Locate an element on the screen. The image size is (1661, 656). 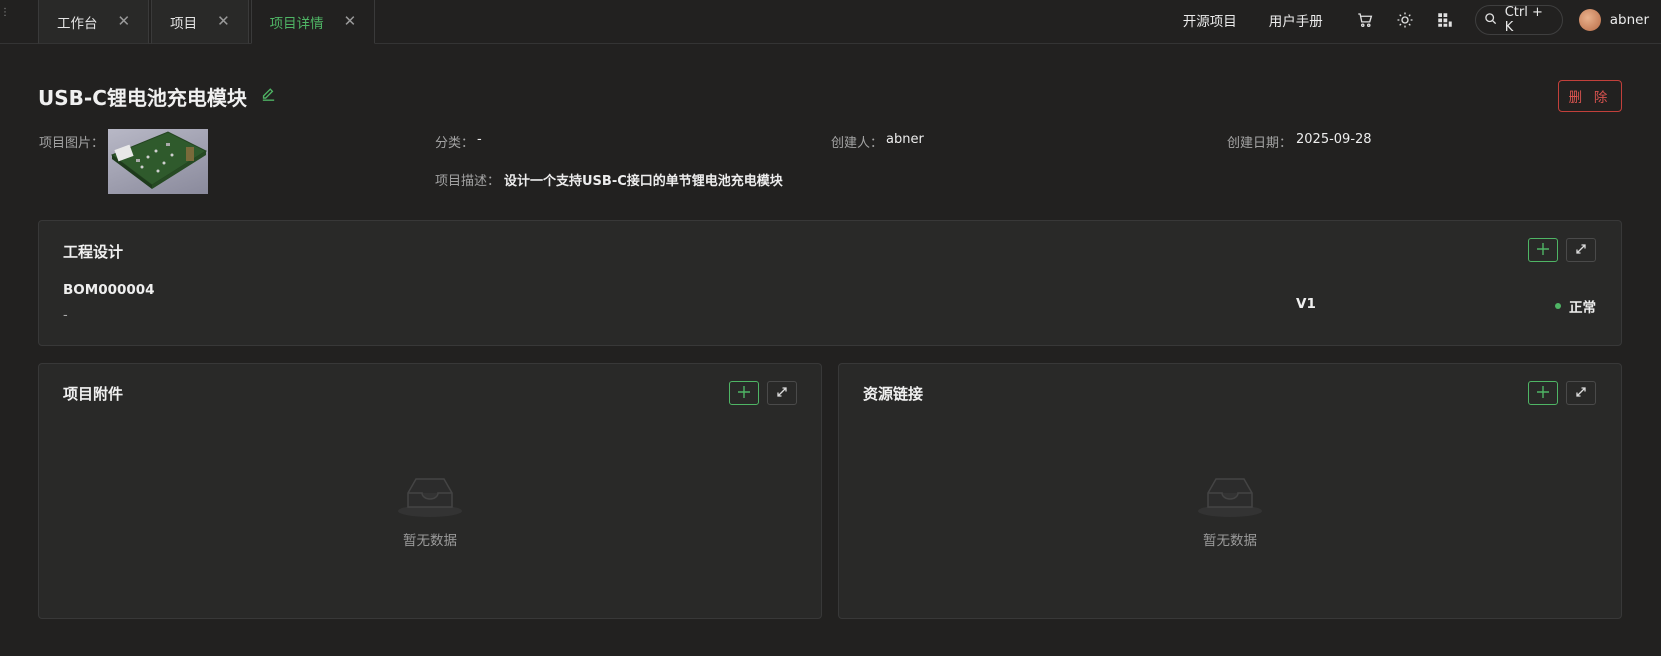
avatar is located at coordinates (1589, 20).